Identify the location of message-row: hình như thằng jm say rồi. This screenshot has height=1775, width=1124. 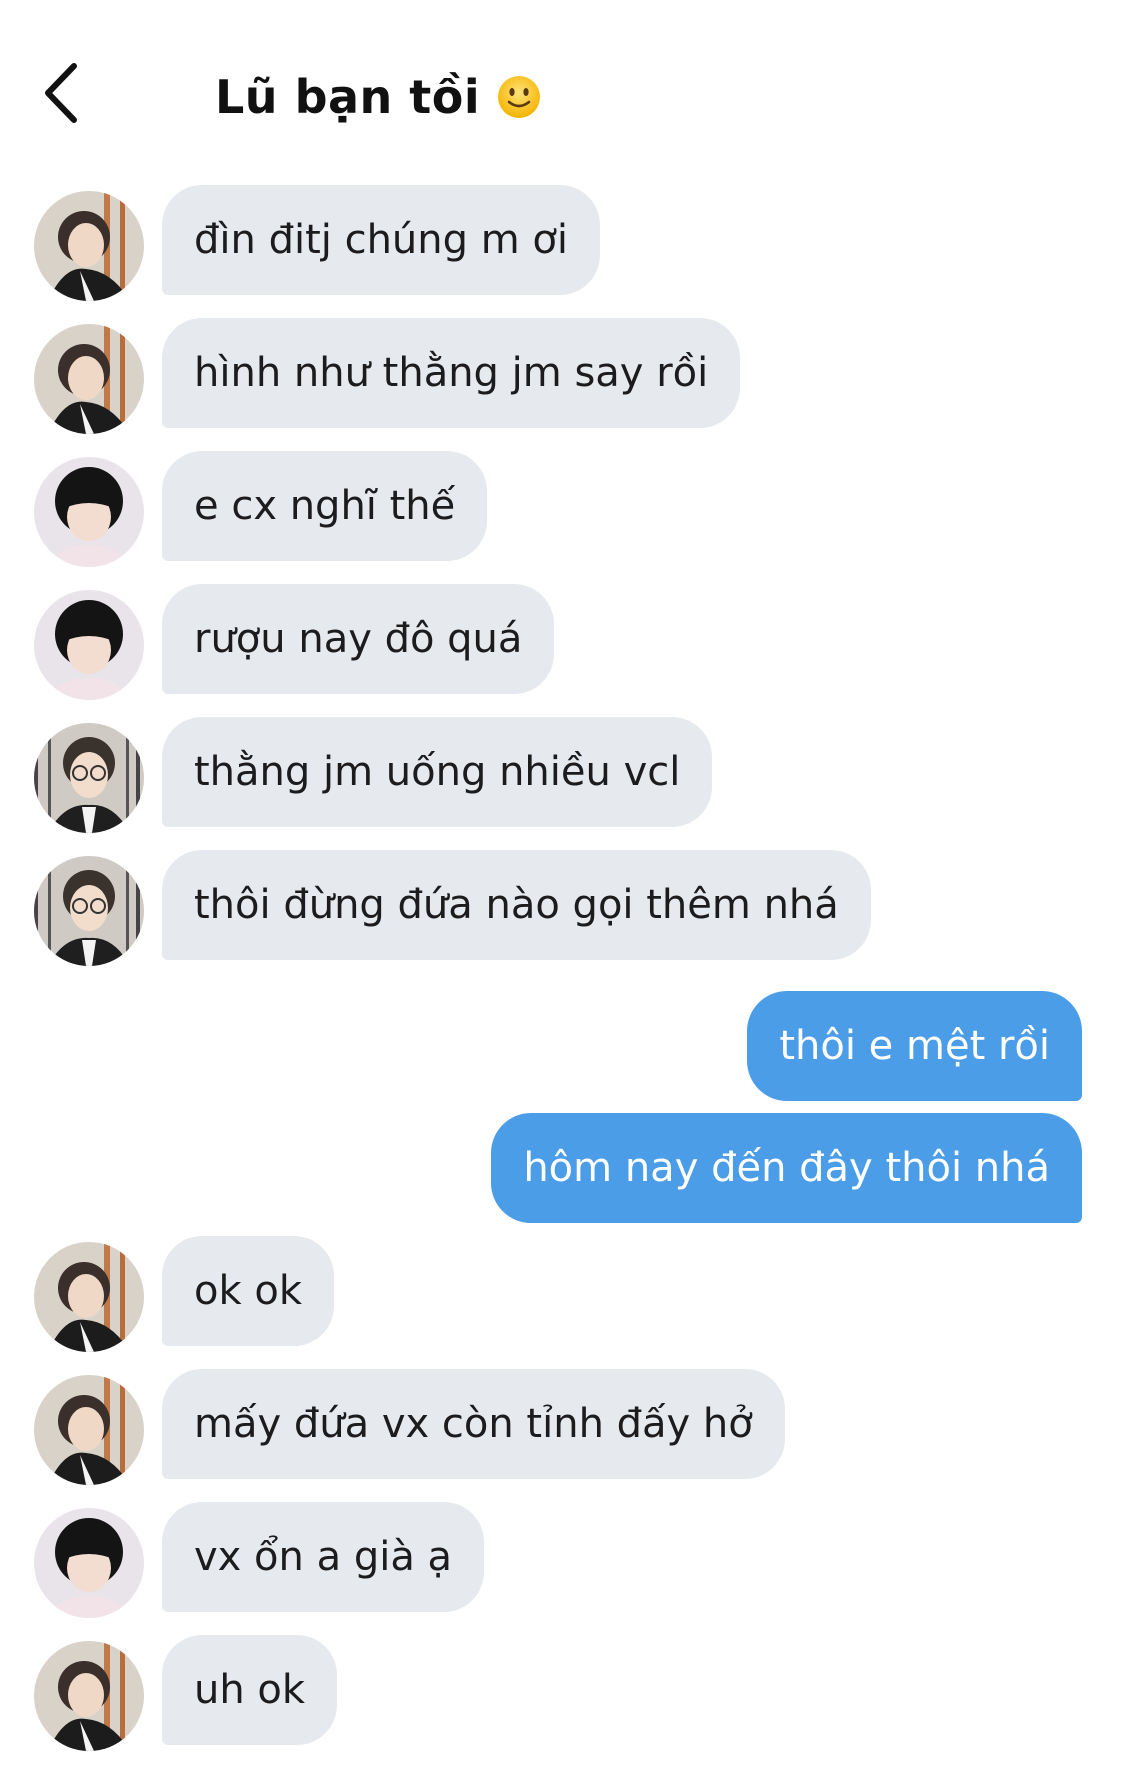
(562, 376).